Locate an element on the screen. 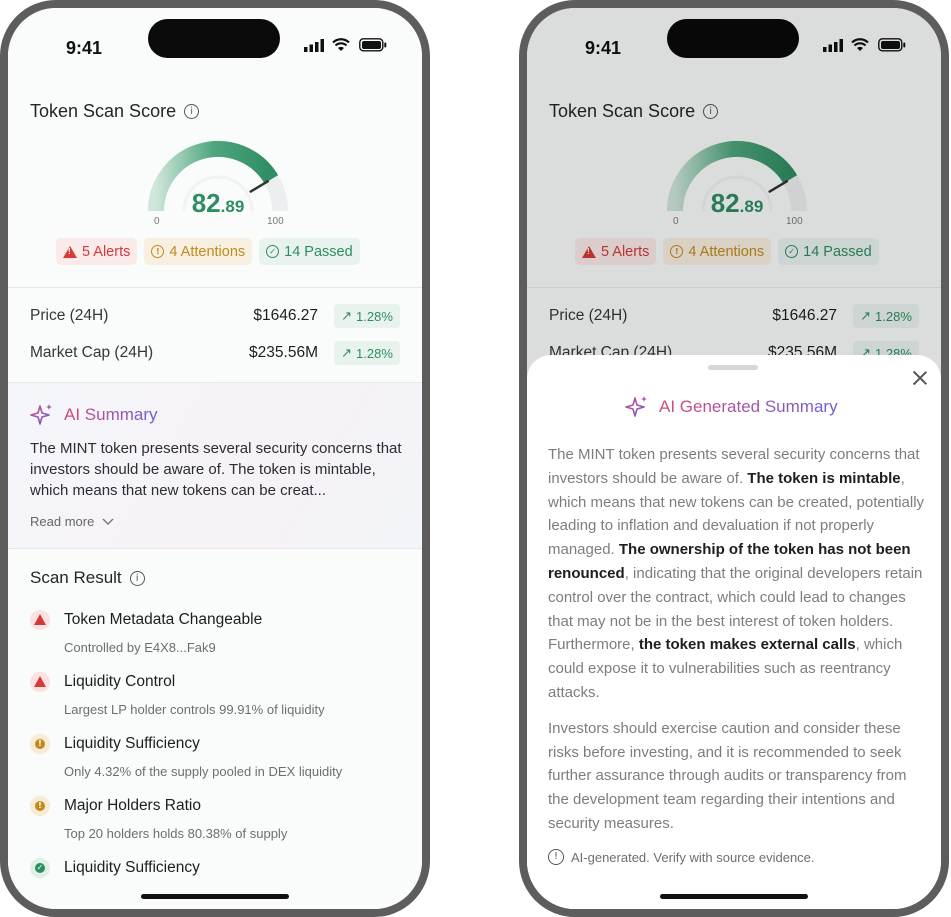 Image resolution: width=951 pixels, height=917 pixels. score-title: Token Scan Score i is located at coordinates (115, 111).